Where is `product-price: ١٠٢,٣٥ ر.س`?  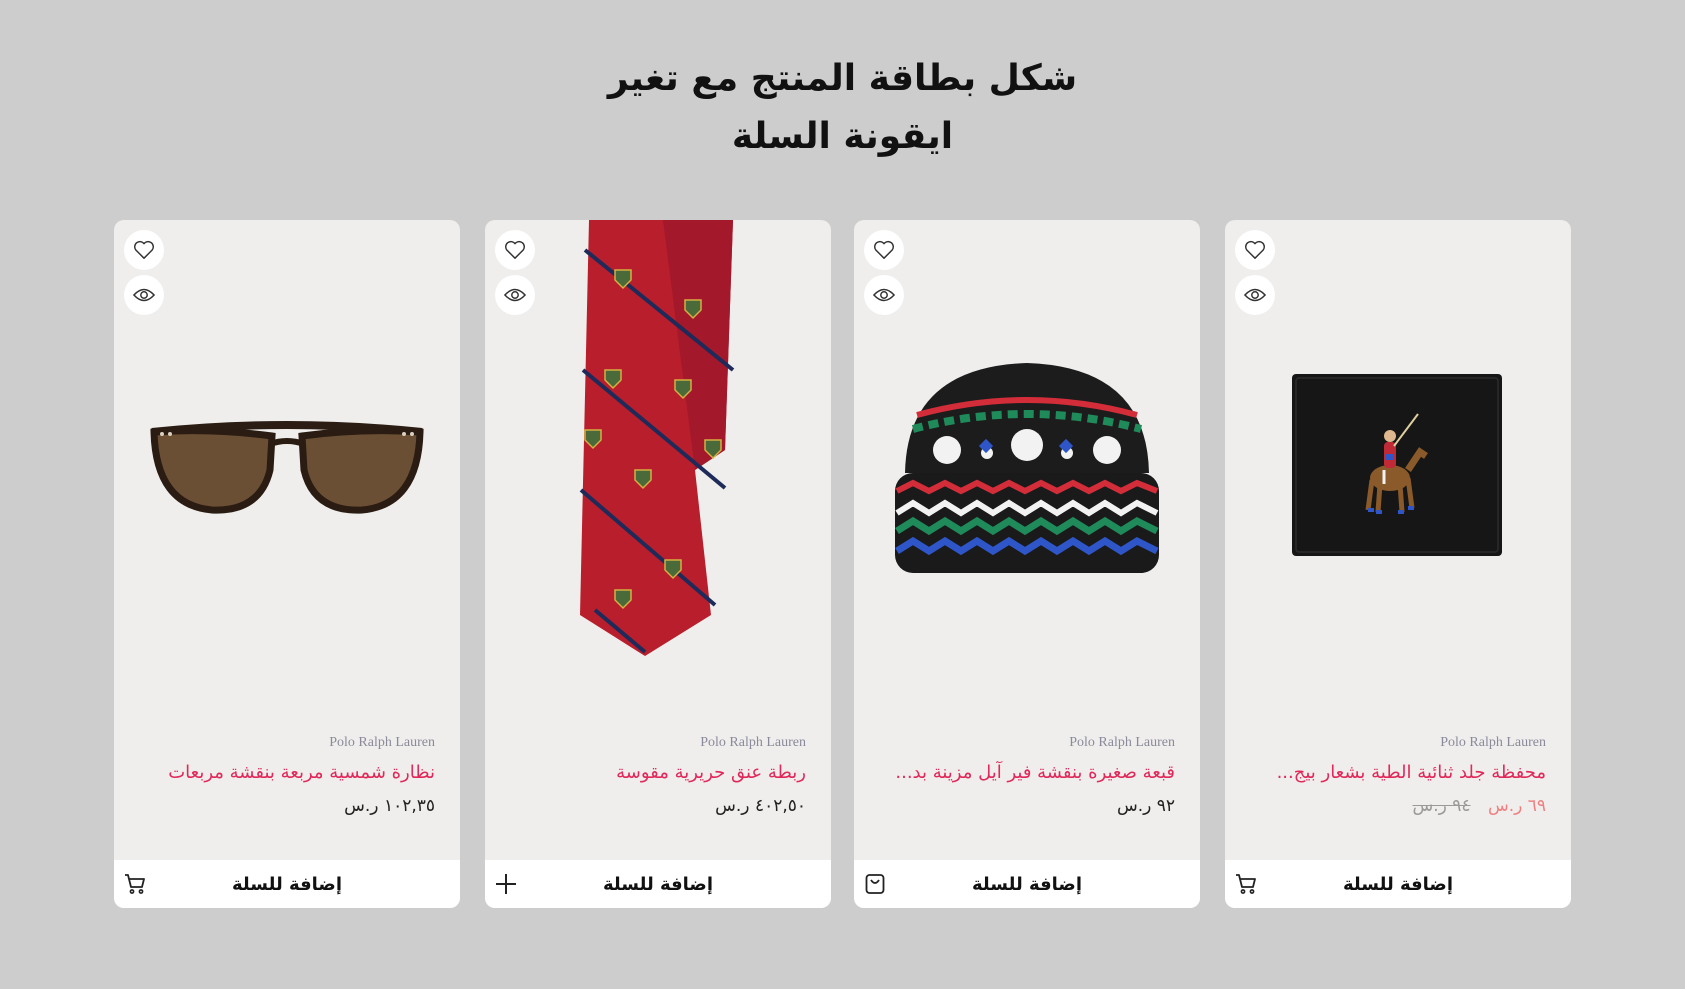
product-price: ١٠٢,٣٥ ر.س is located at coordinates (284, 806).